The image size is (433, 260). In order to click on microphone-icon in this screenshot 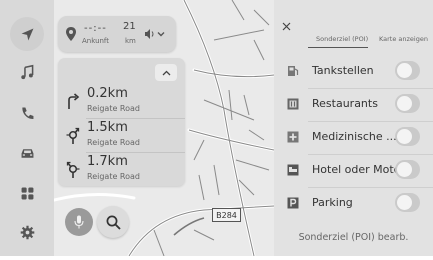, I will do `click(79, 222)`.